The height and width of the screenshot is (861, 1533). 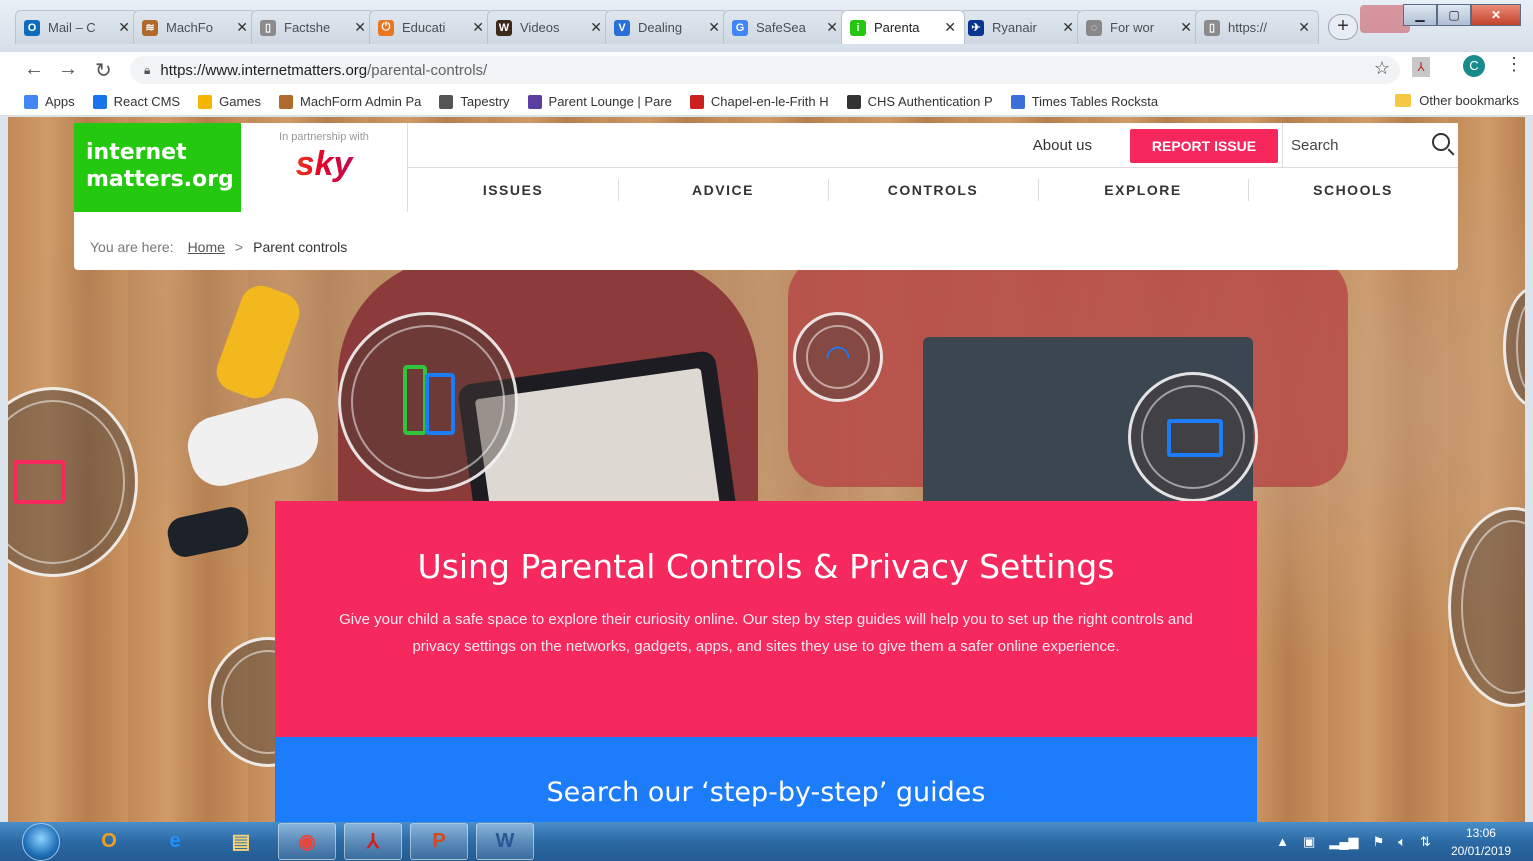 I want to click on breadcrumb-label: You are here:, so click(x=132, y=247).